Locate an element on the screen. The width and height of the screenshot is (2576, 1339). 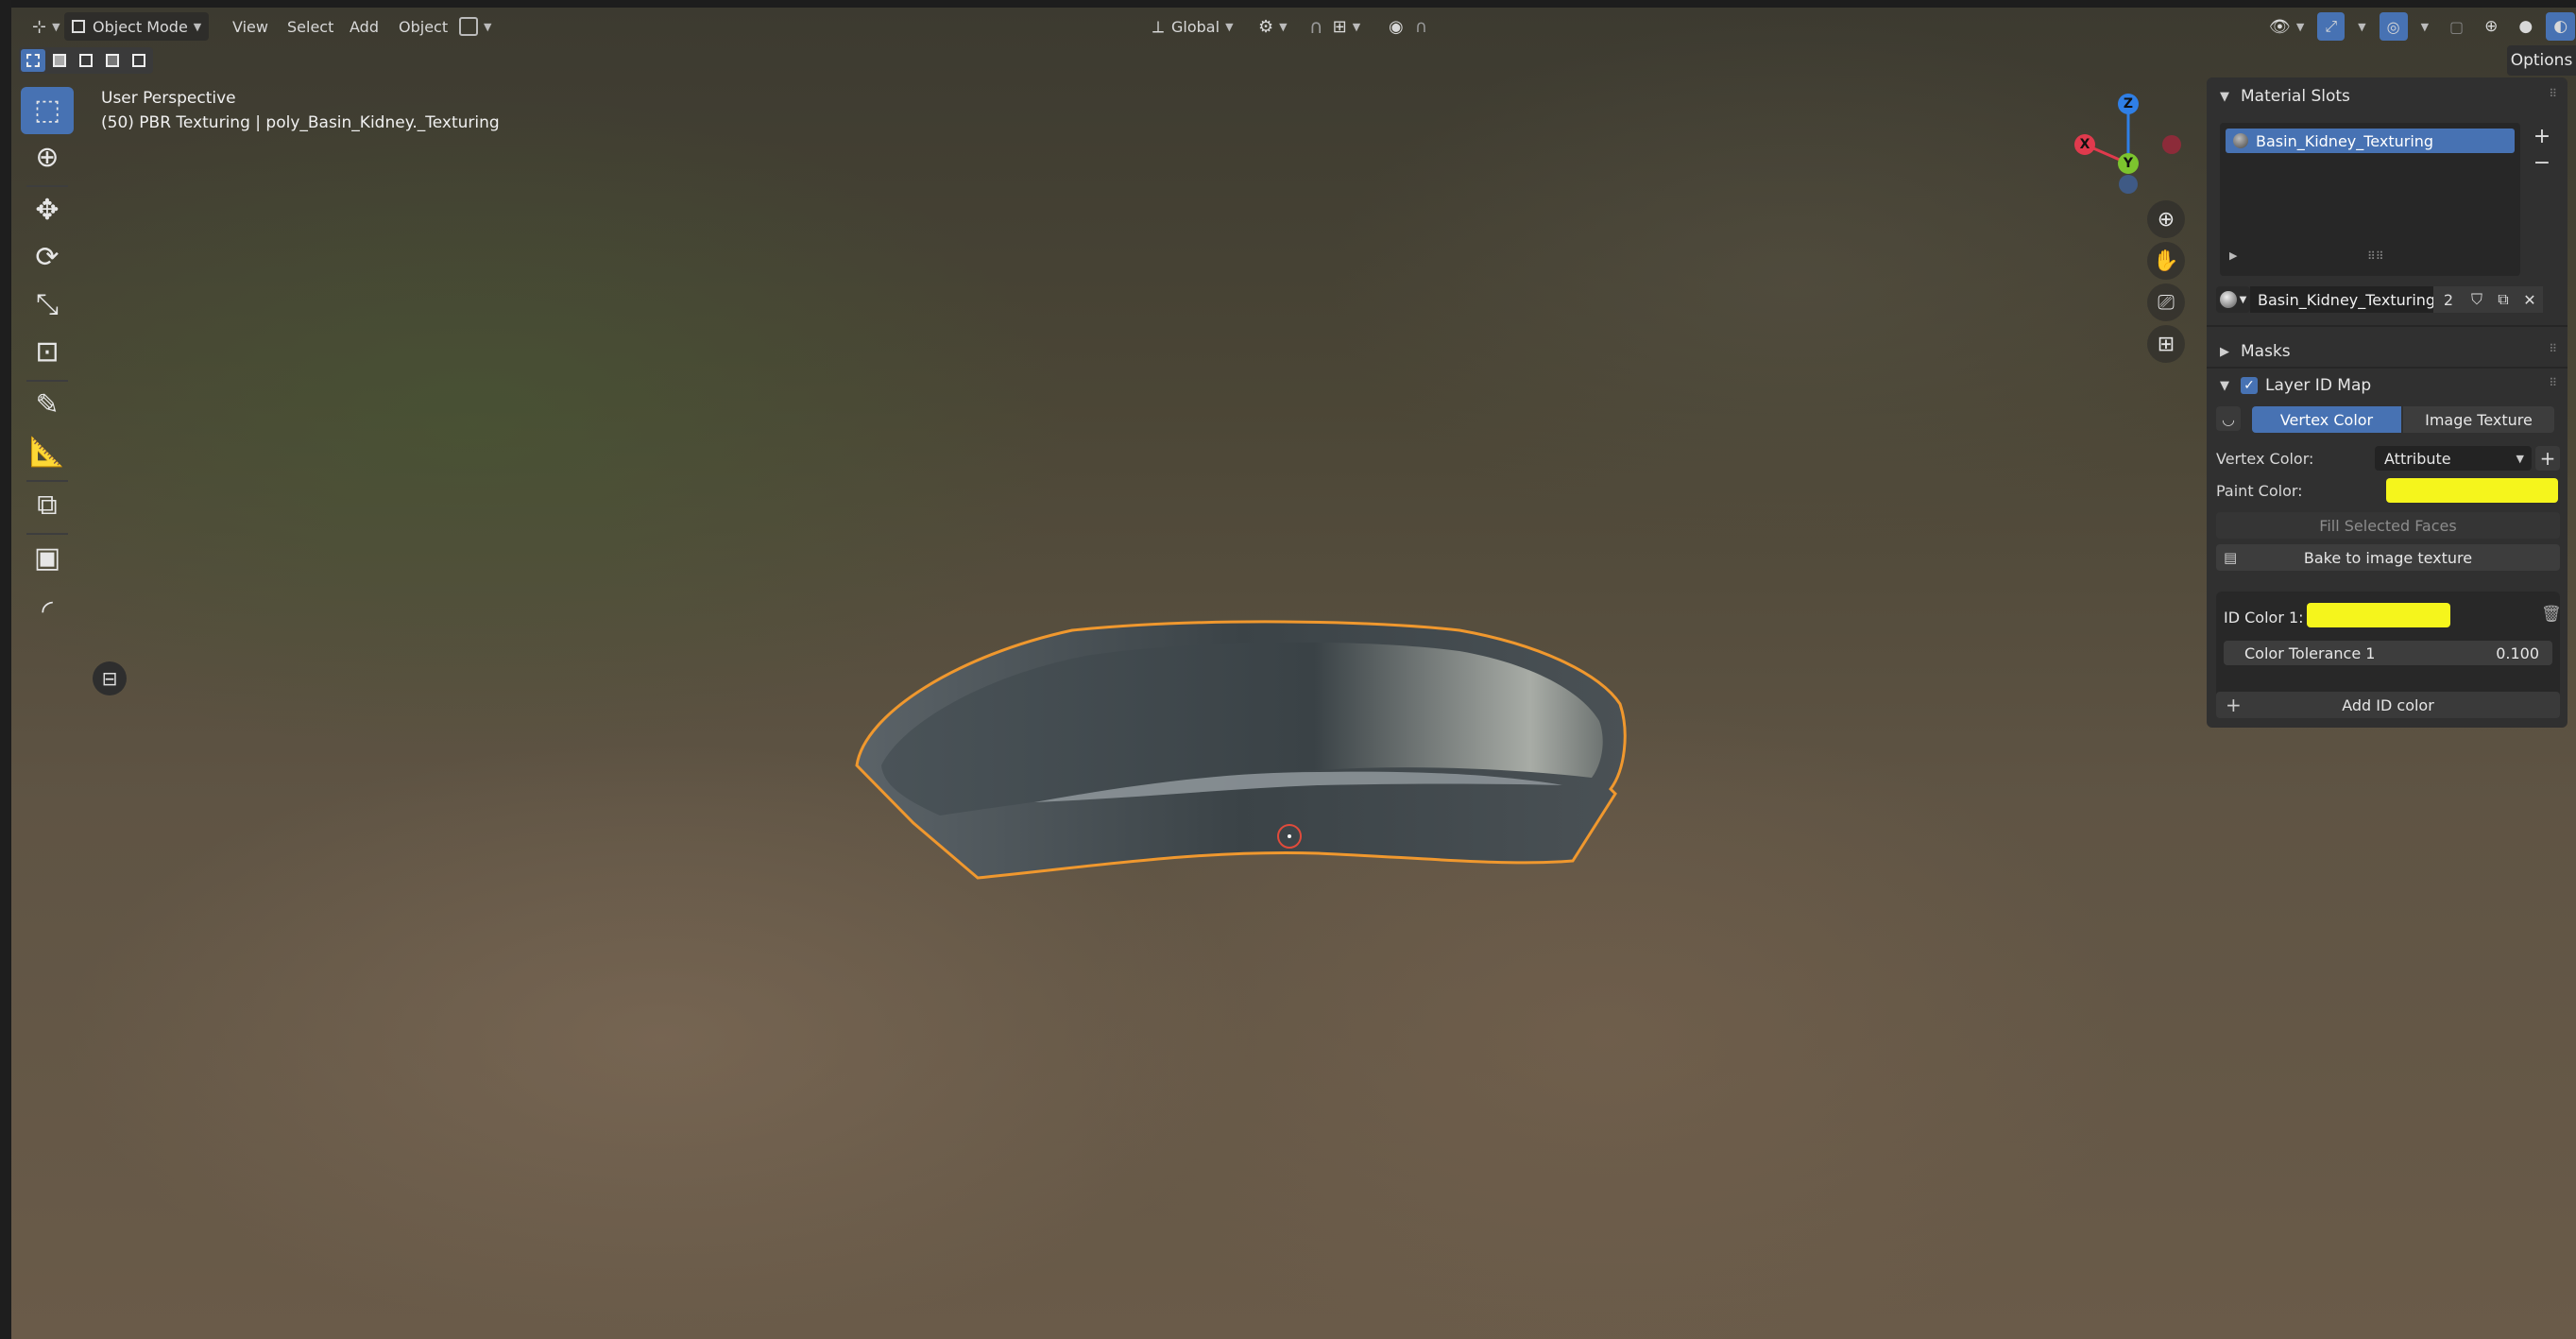
material-slot-list: Basin_Kidney_Texturing ▶ ⠿⠿ is located at coordinates (2370, 199).